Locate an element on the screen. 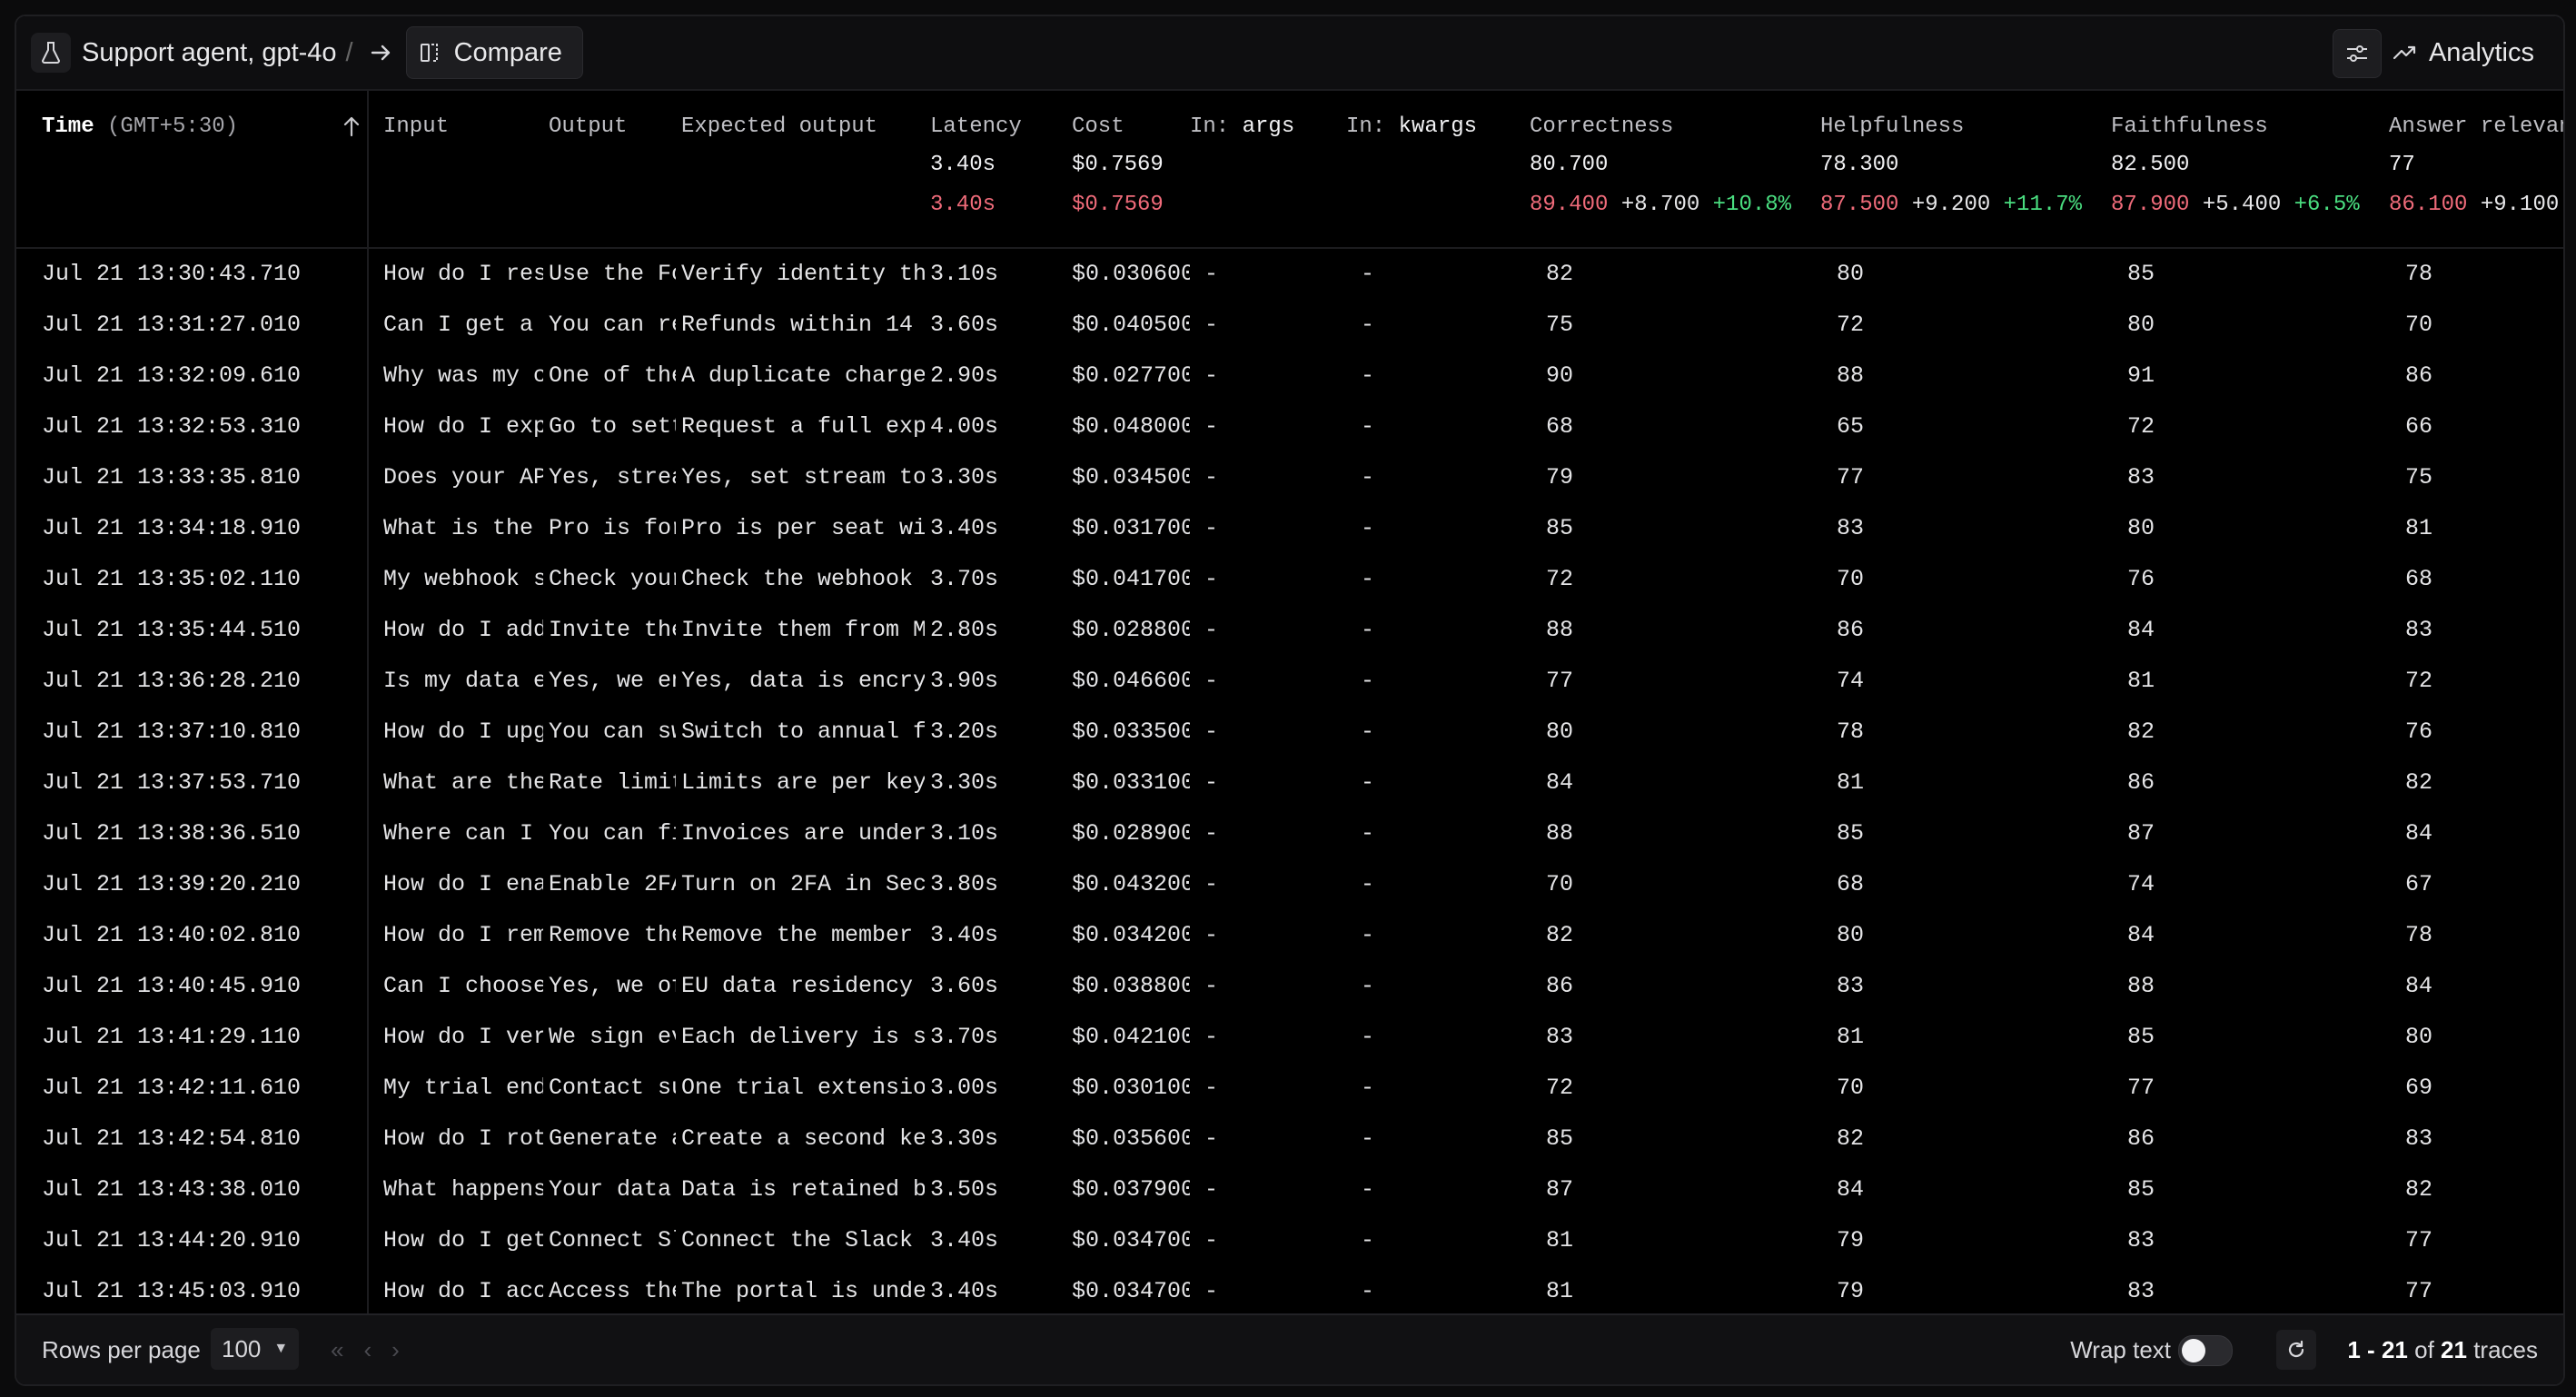  column-header-latency: Latency is located at coordinates (976, 126).